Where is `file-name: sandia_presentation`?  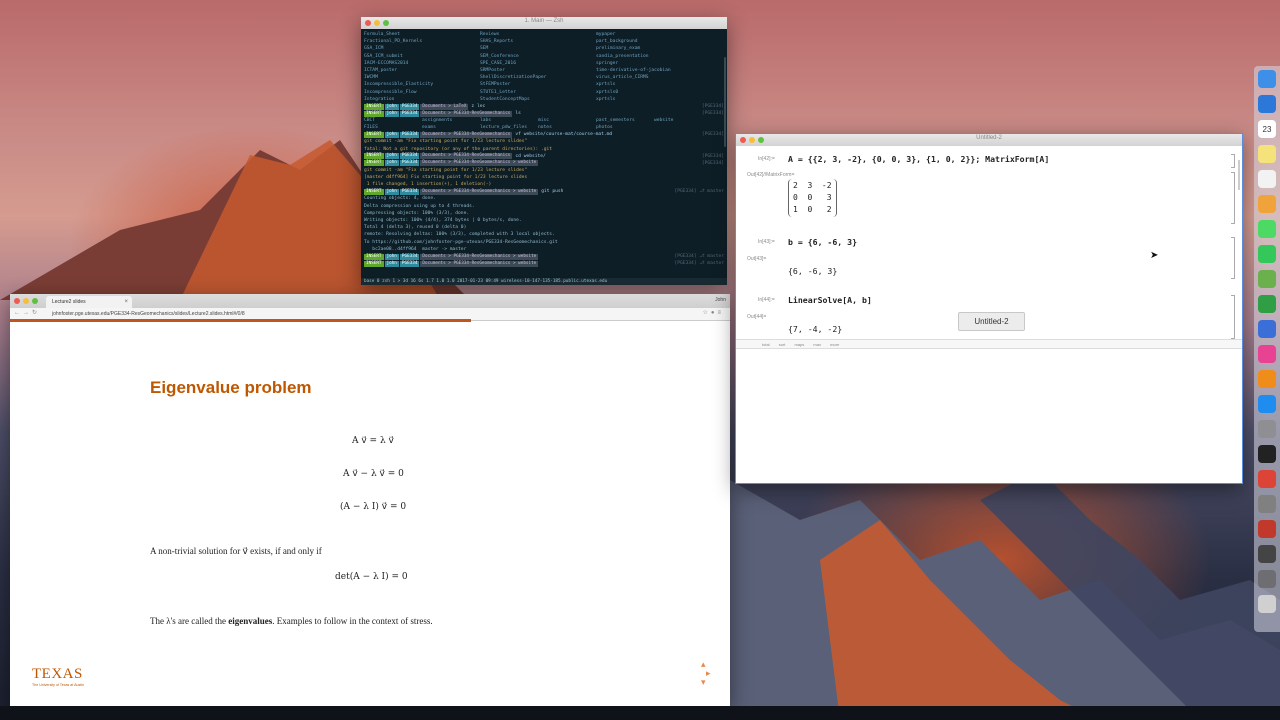
file-name: sandia_presentation is located at coordinates (622, 56).